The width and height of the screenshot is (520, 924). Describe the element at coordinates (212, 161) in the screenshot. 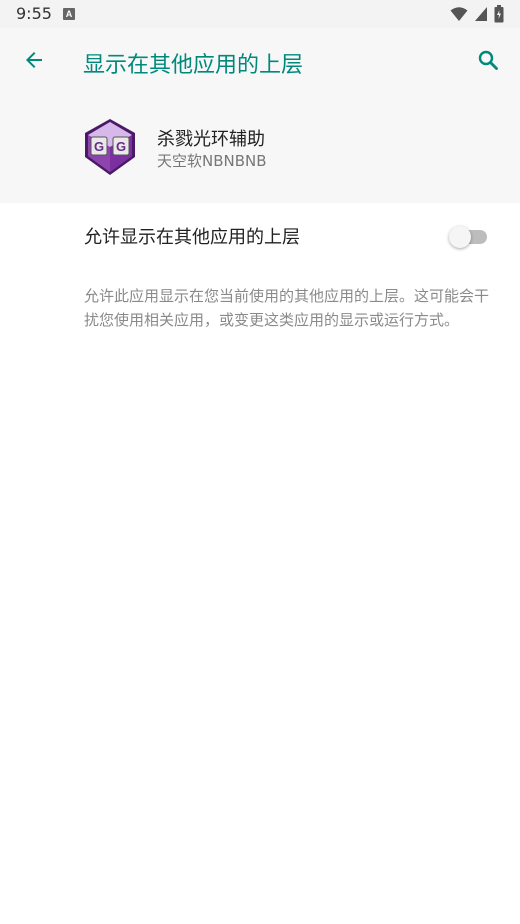

I see `app-developer: 天空软NBNBNB` at that location.